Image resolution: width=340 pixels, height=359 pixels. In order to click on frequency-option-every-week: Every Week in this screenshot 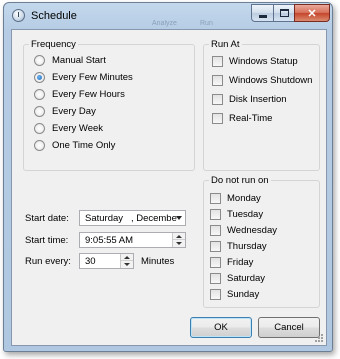, I will do `click(68, 128)`.